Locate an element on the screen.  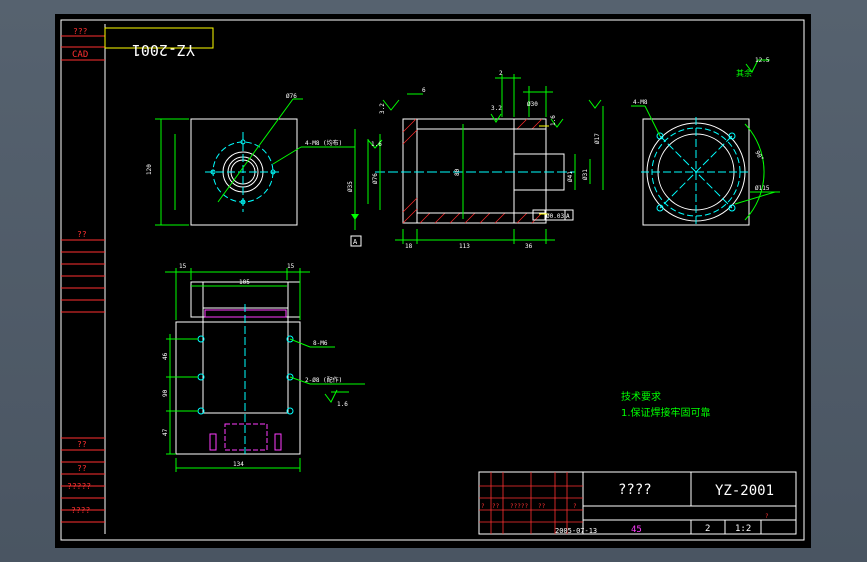
top-label-holes: 4-M8 (均布) is located at coordinates (323, 143).